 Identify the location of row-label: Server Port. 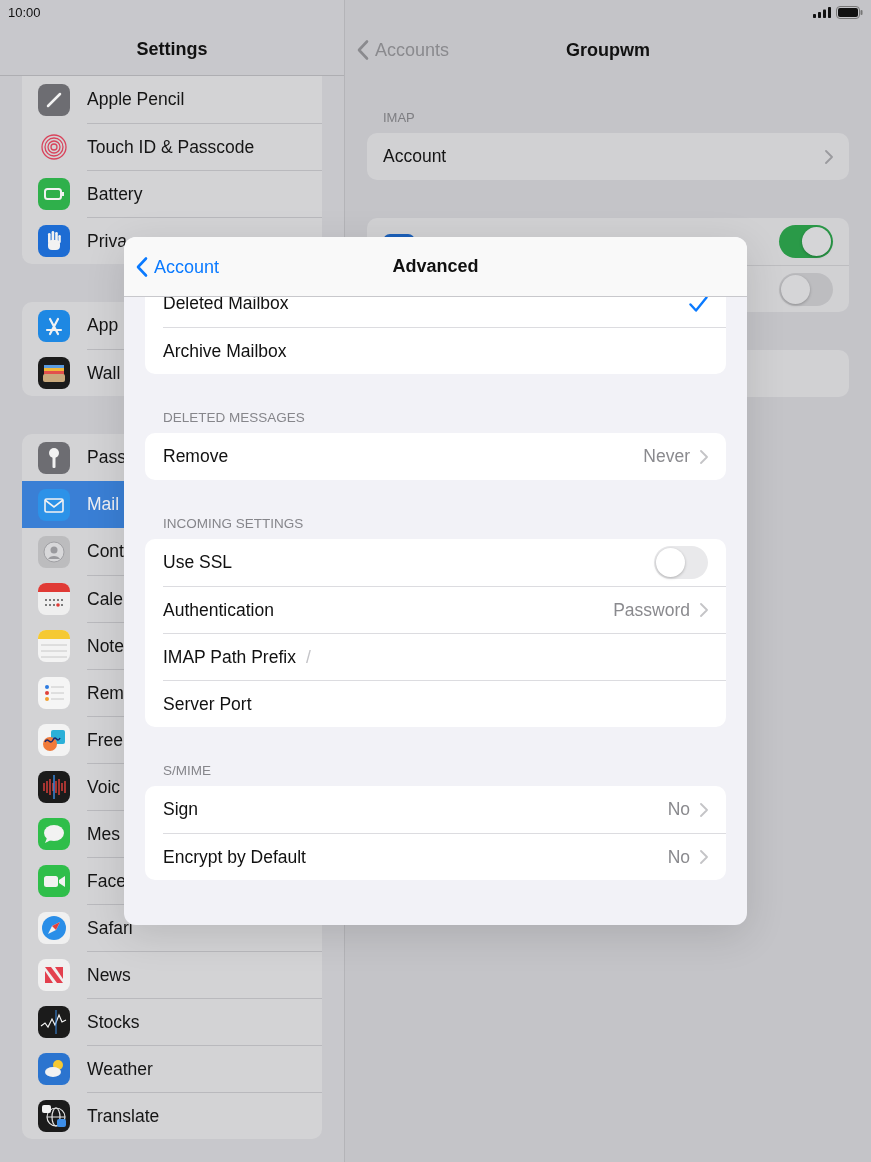
(207, 704).